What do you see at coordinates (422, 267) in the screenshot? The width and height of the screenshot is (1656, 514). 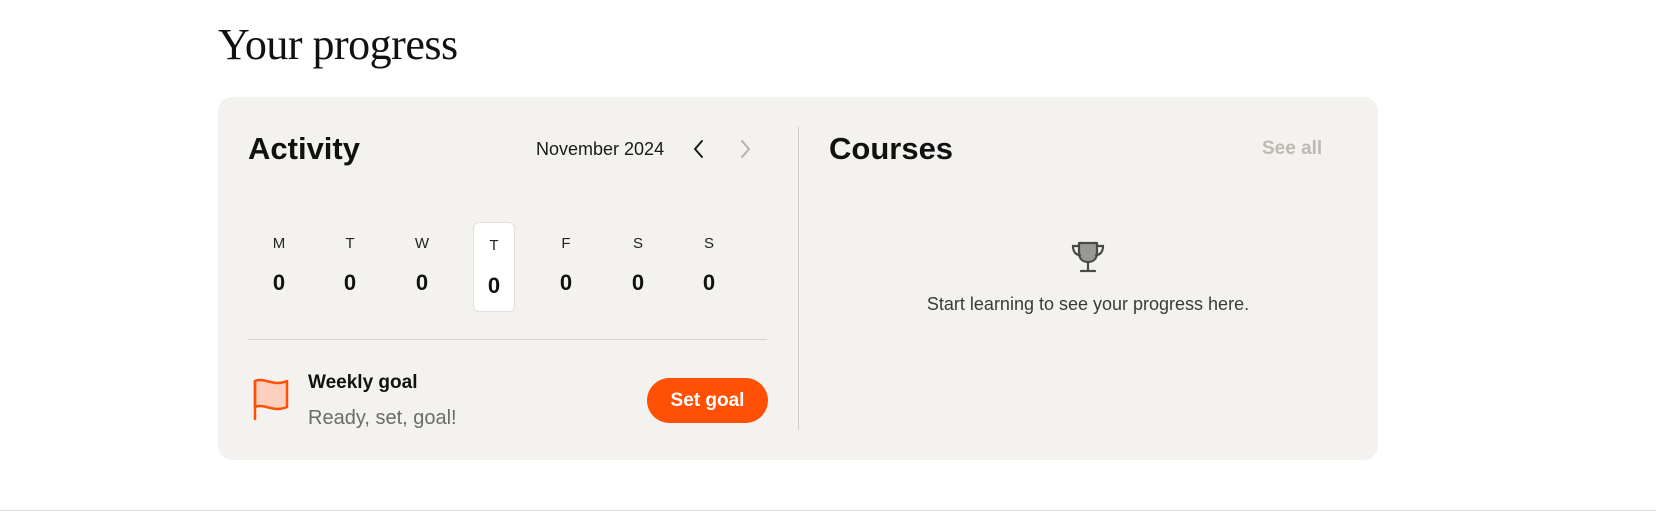 I see `day-wednesday: W 0` at bounding box center [422, 267].